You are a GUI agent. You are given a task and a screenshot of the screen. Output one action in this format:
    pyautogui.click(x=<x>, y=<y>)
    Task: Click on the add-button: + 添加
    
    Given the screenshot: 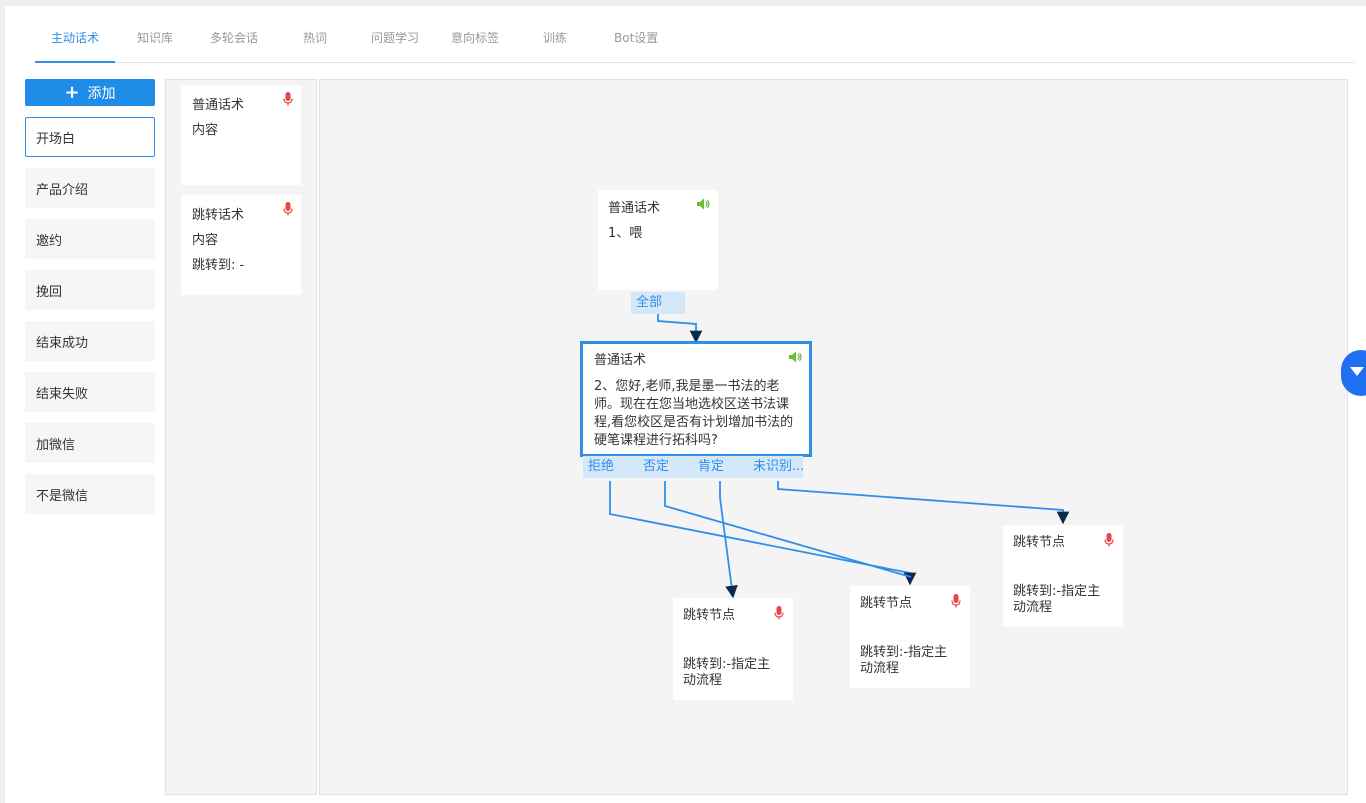 What is the action you would take?
    pyautogui.click(x=90, y=92)
    